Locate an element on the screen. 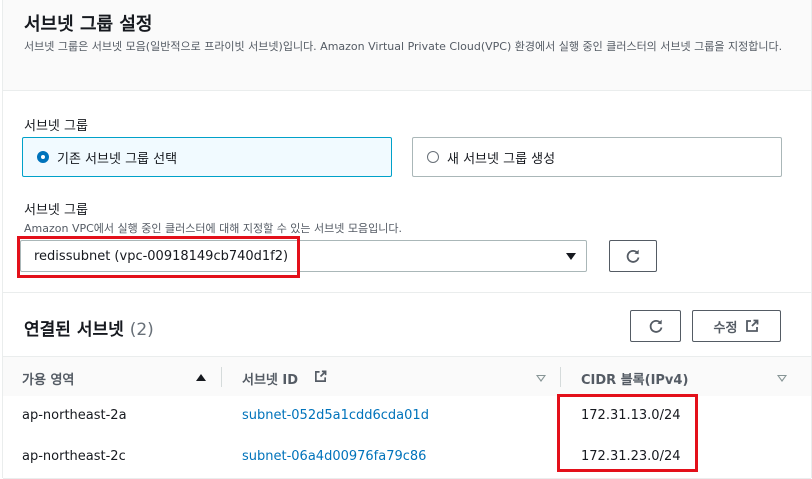 The width and height of the screenshot is (812, 479). column-header-az: 가용 영역 is located at coordinates (48, 378).